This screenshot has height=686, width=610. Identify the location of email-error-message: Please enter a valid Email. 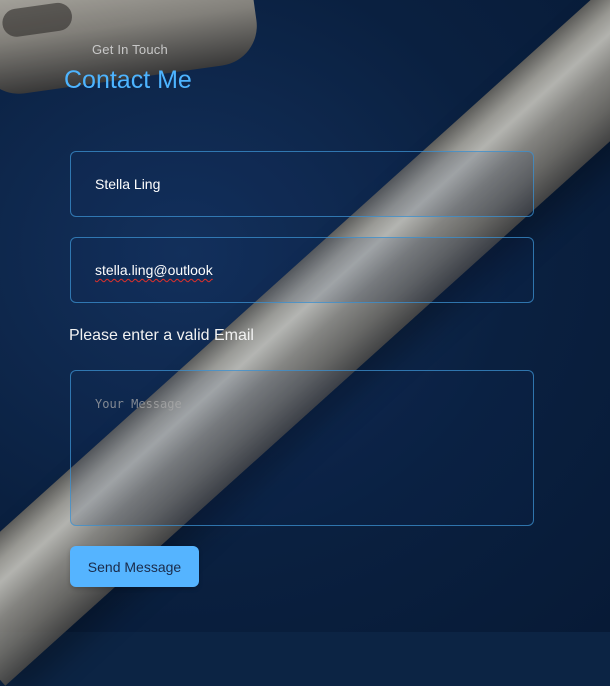
(161, 335).